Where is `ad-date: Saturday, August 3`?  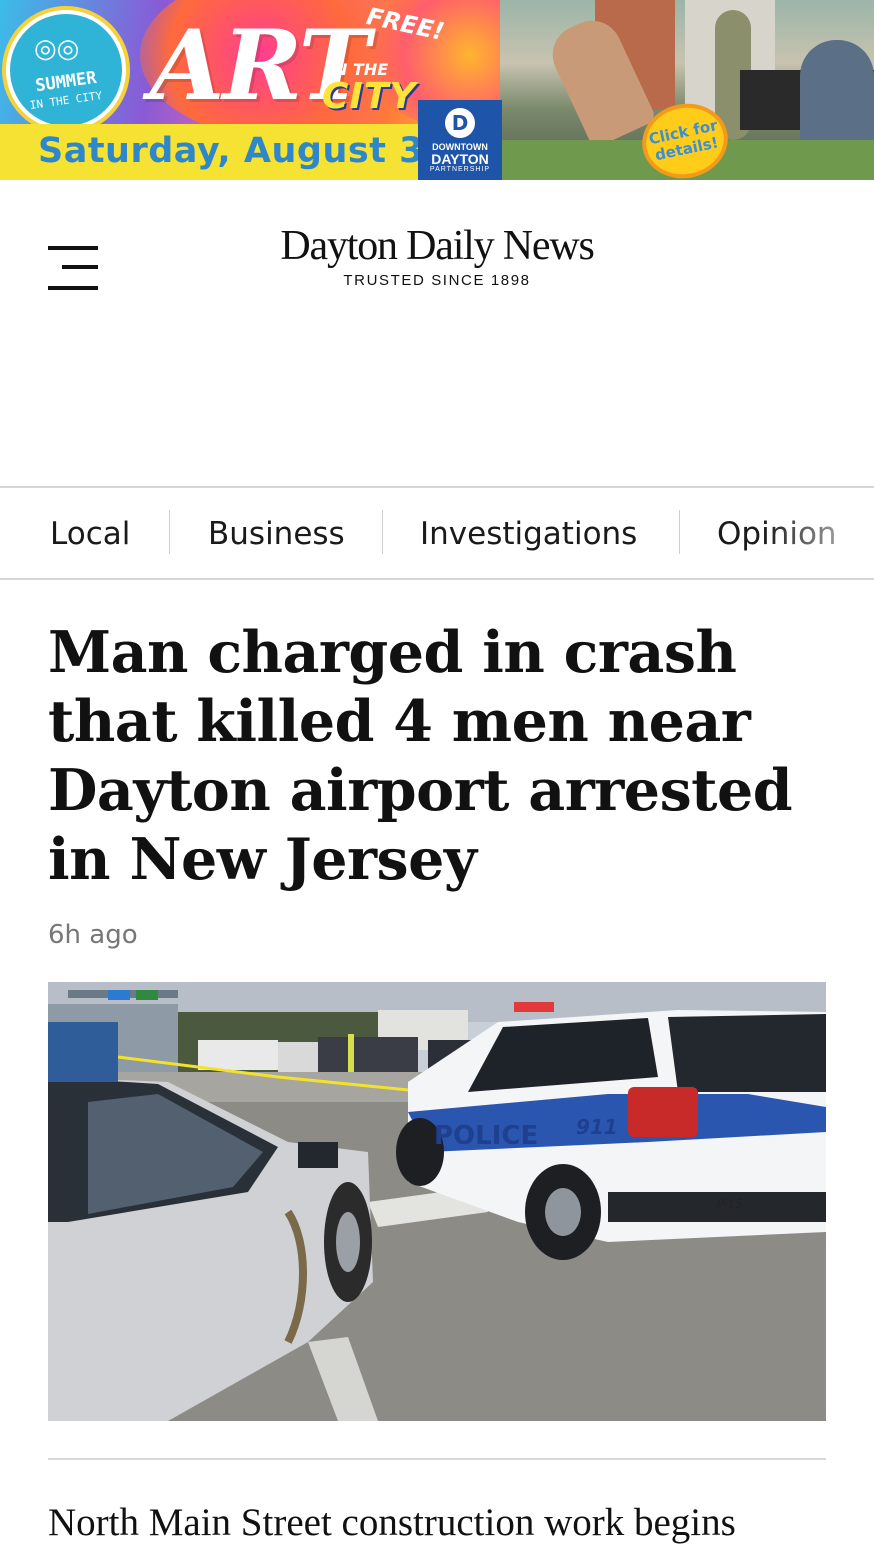 ad-date: Saturday, August 3 is located at coordinates (231, 151).